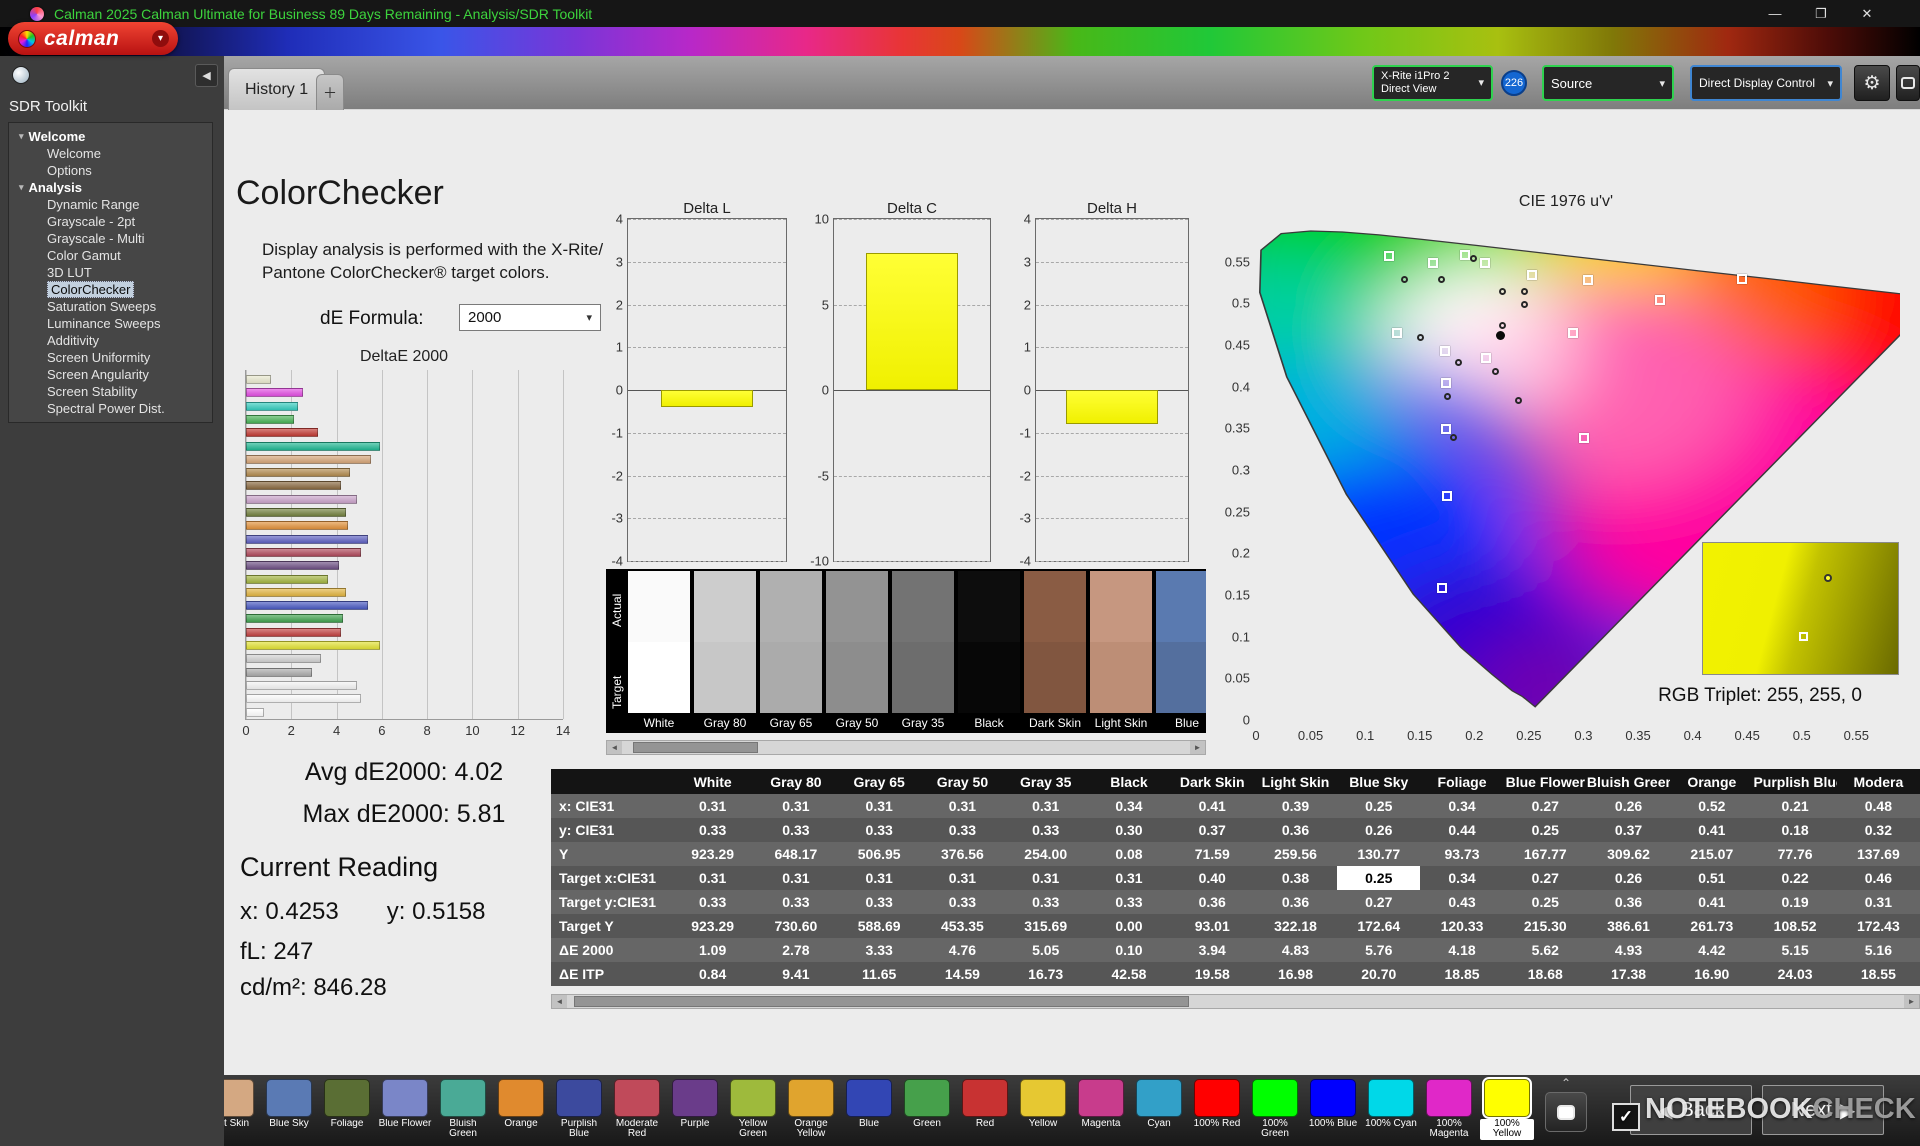 The image size is (1920, 1146). Describe the element at coordinates (811, 1109) in the screenshot. I see `patch-button-orange-yellow: Orange Yellow` at that location.